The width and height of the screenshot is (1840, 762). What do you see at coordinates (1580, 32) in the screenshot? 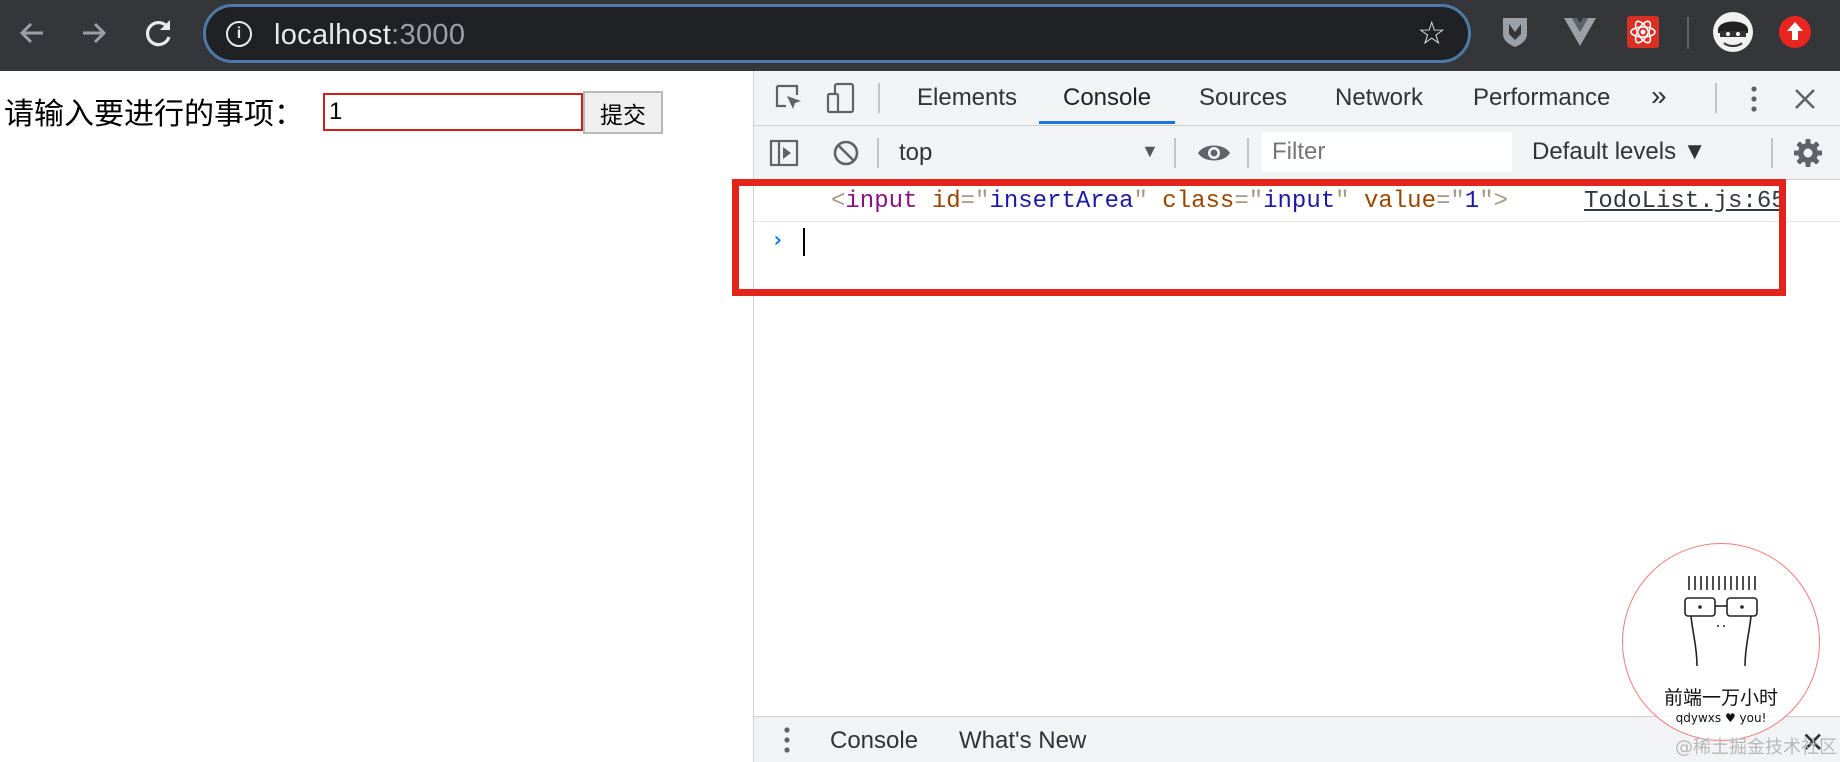
I see `vue-devtools-icon` at bounding box center [1580, 32].